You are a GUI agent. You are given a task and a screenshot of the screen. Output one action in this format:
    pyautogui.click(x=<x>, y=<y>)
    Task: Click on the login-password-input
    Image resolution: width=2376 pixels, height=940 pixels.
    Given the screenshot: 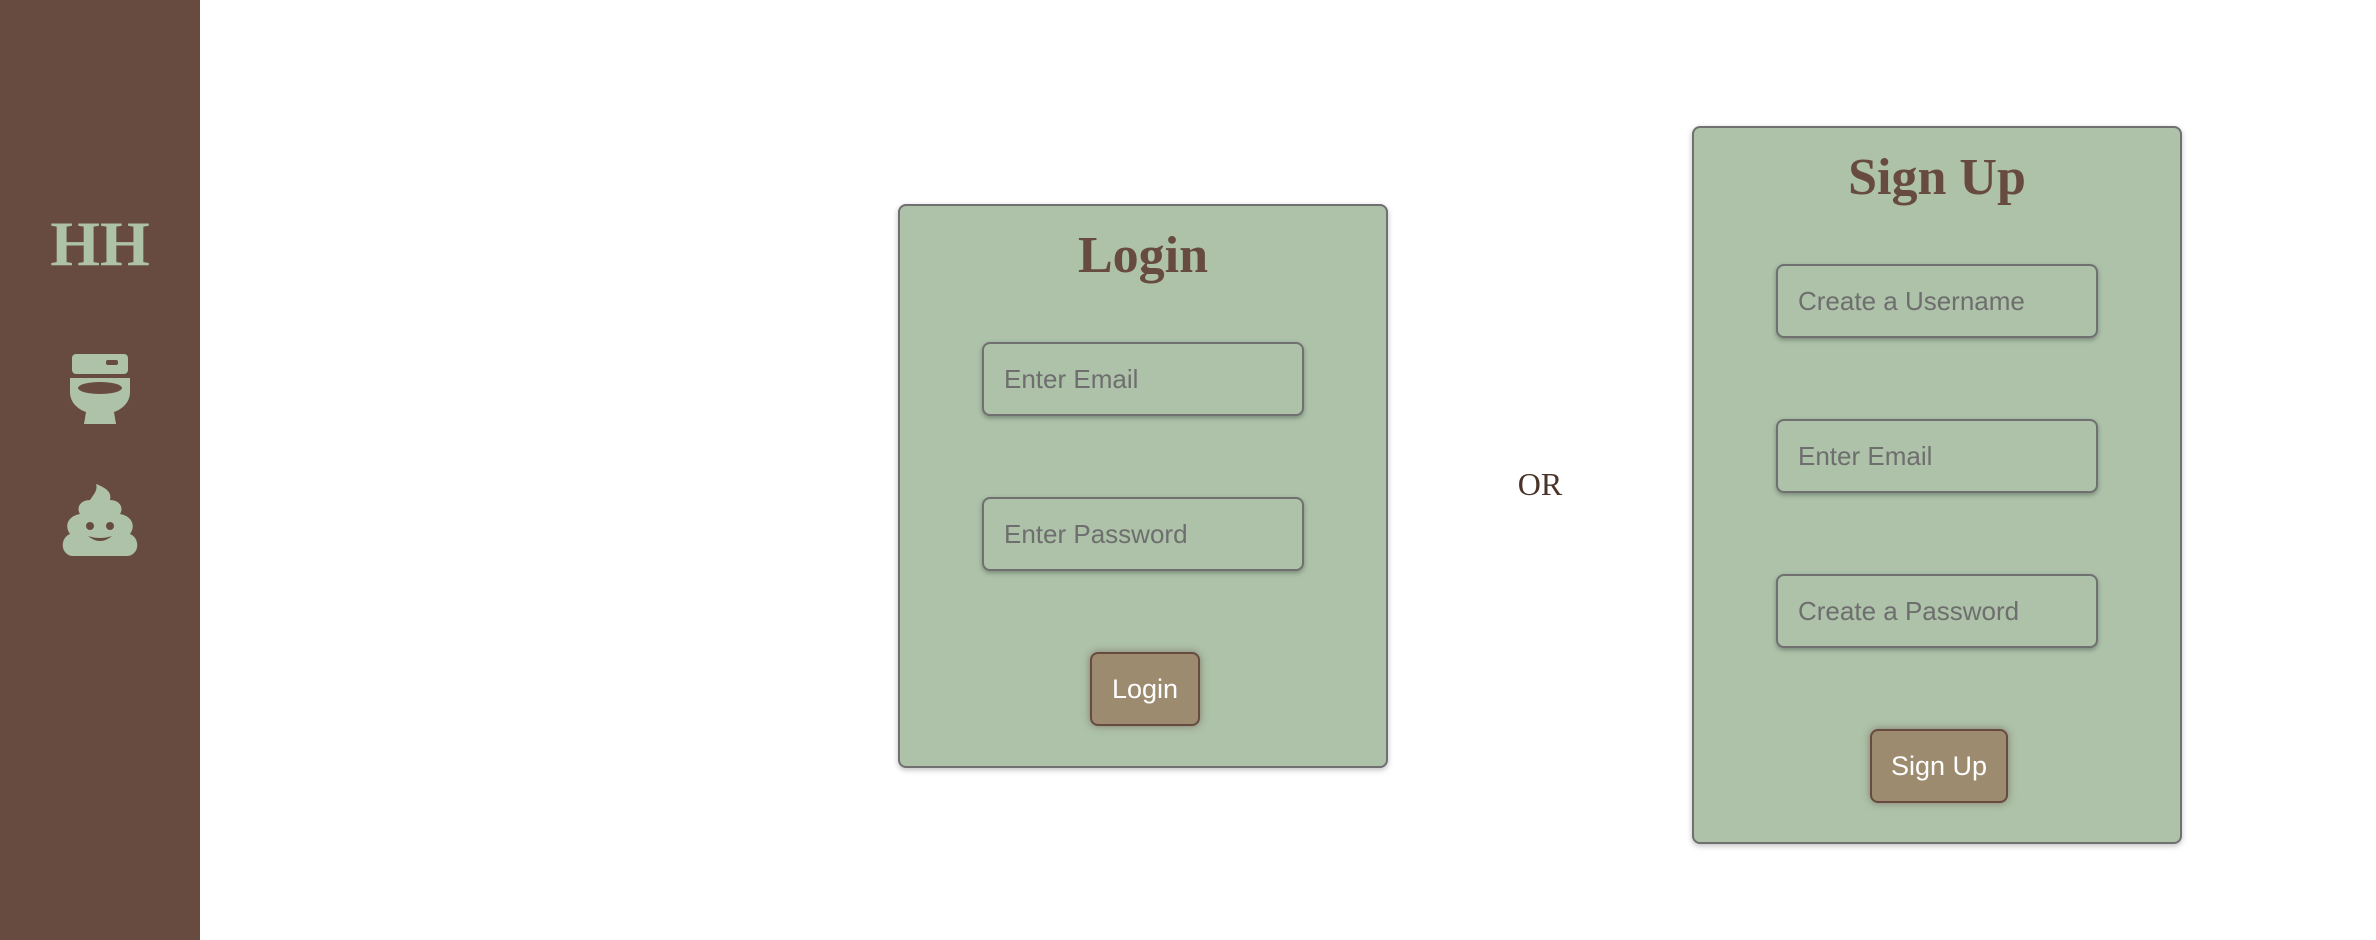 What is the action you would take?
    pyautogui.click(x=1143, y=534)
    